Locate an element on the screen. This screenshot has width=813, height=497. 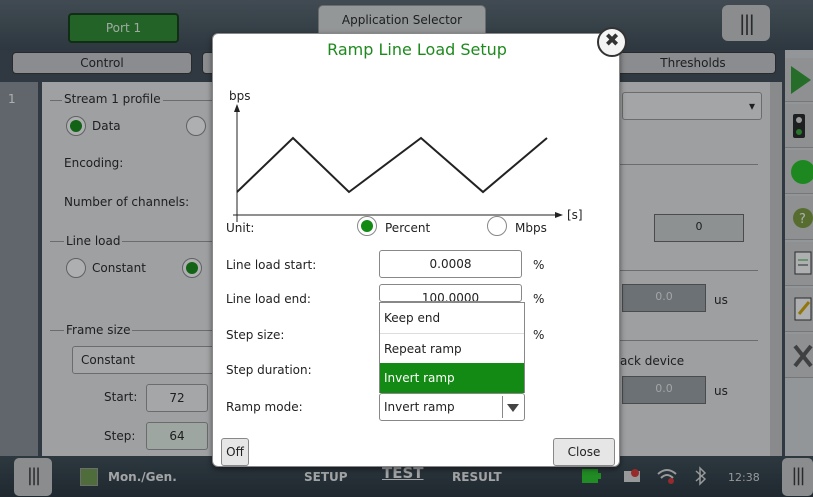
percent-label: Percent is located at coordinates (408, 228).